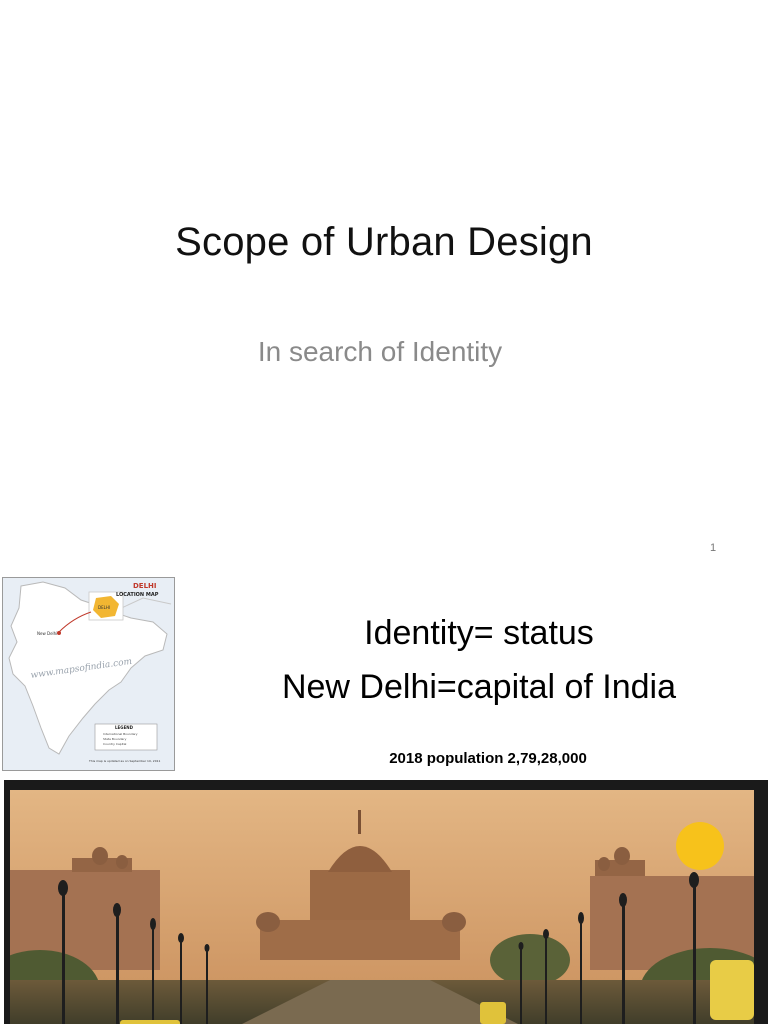 The image size is (768, 1024). Describe the element at coordinates (120, 734) in the screenshot. I see `legend-item: International Boundary` at that location.